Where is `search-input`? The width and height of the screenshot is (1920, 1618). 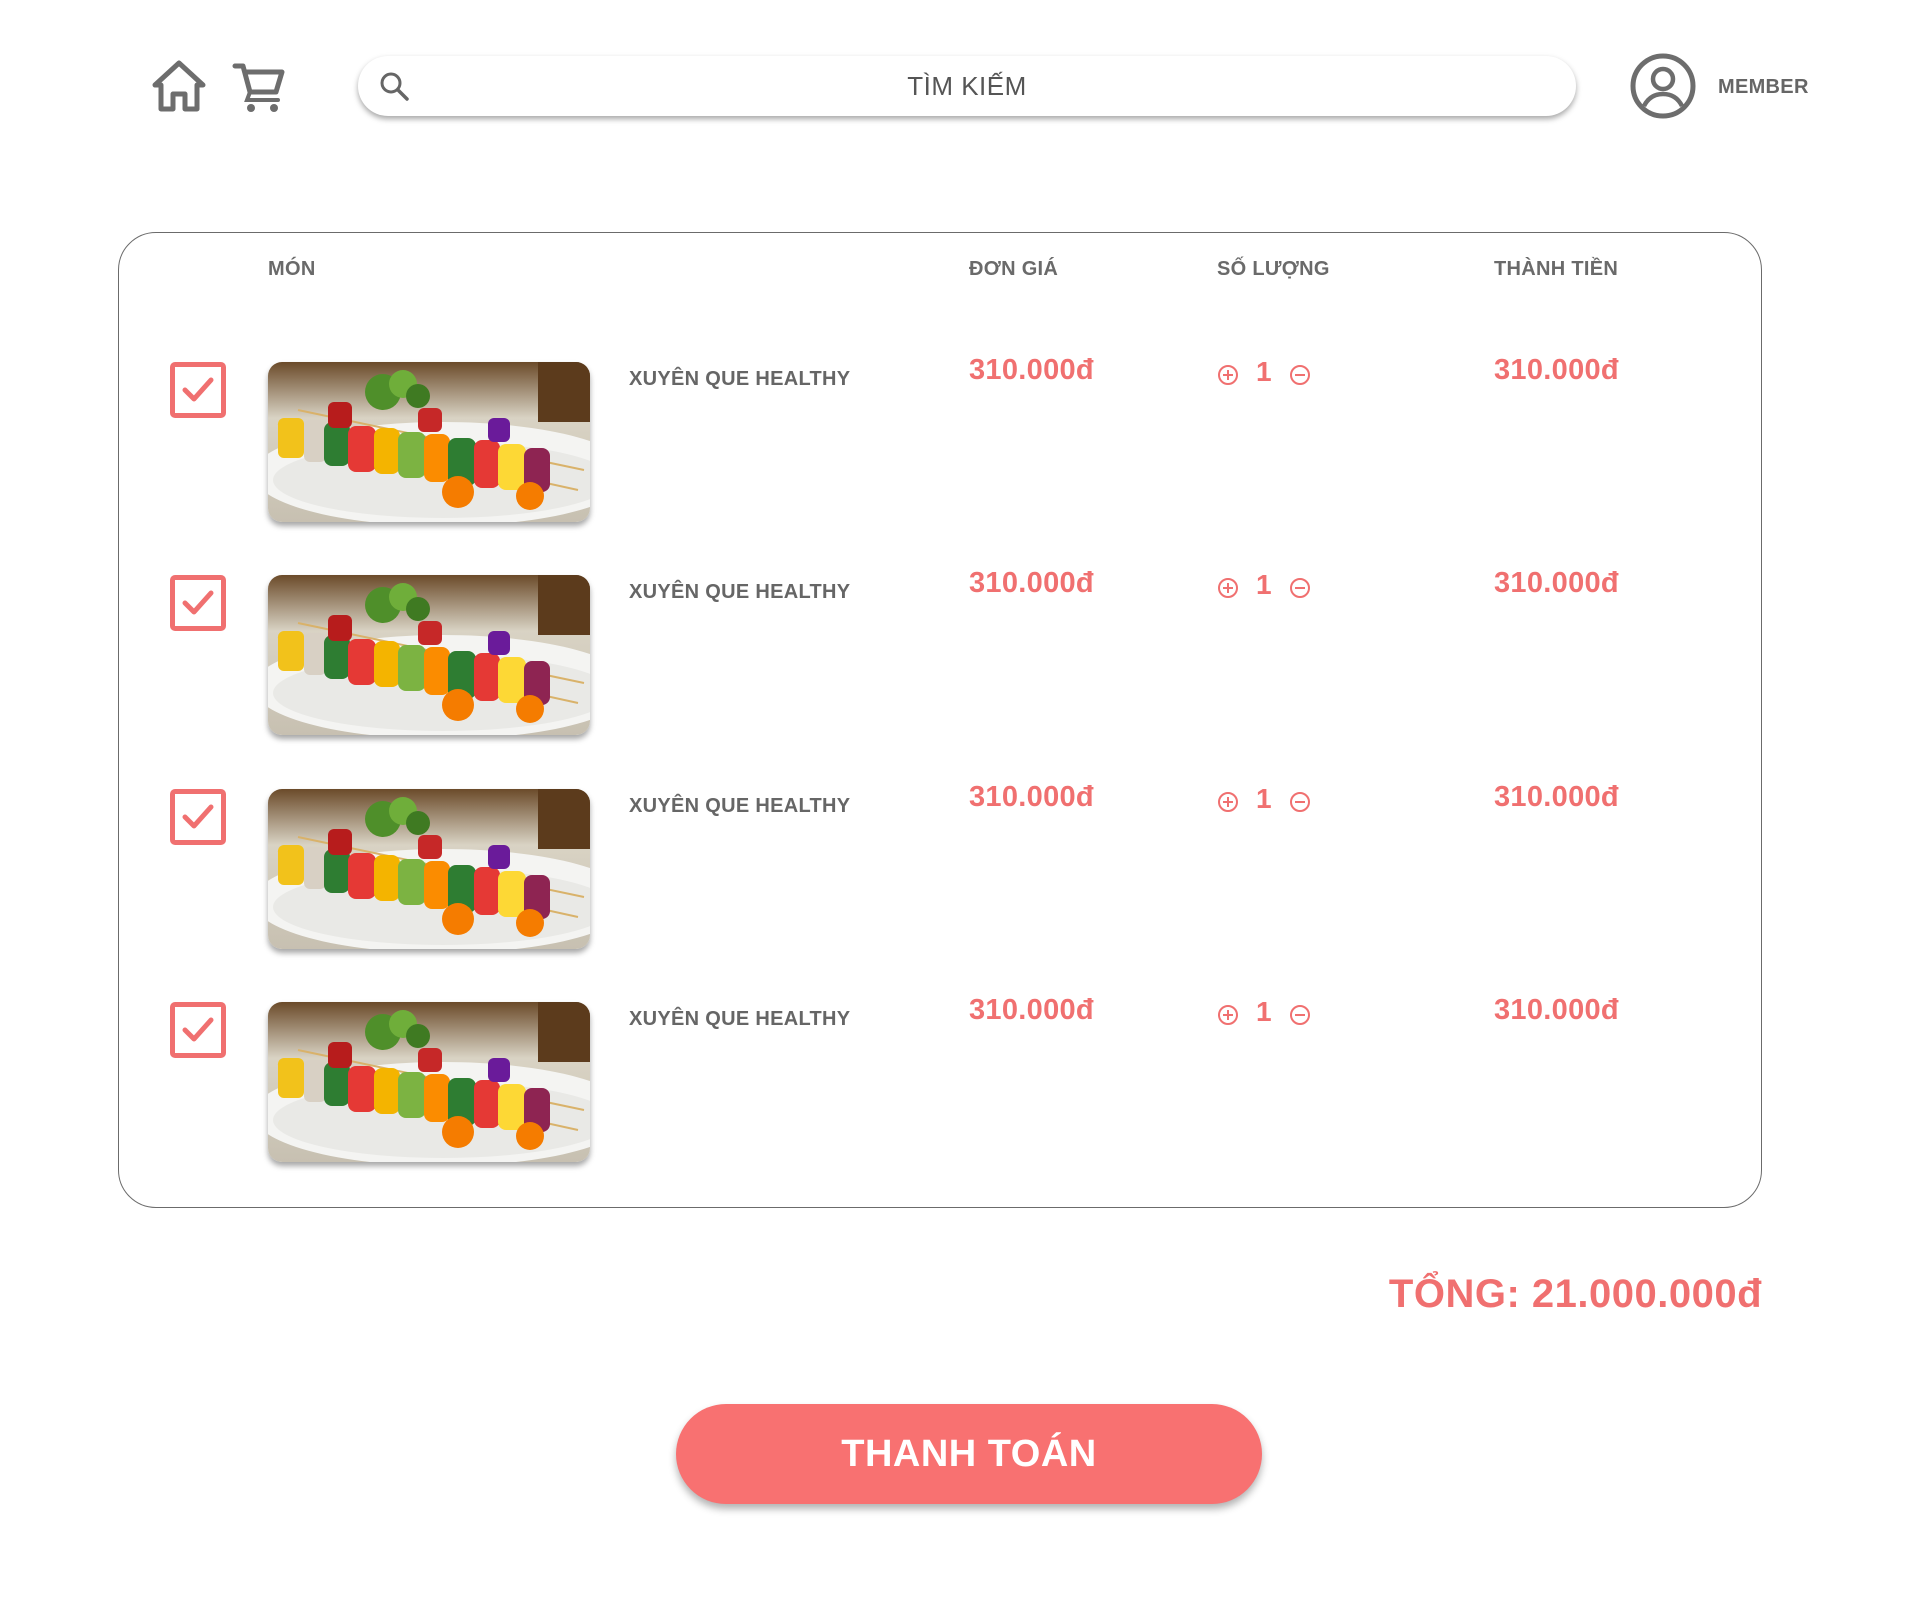
search-input is located at coordinates (967, 86).